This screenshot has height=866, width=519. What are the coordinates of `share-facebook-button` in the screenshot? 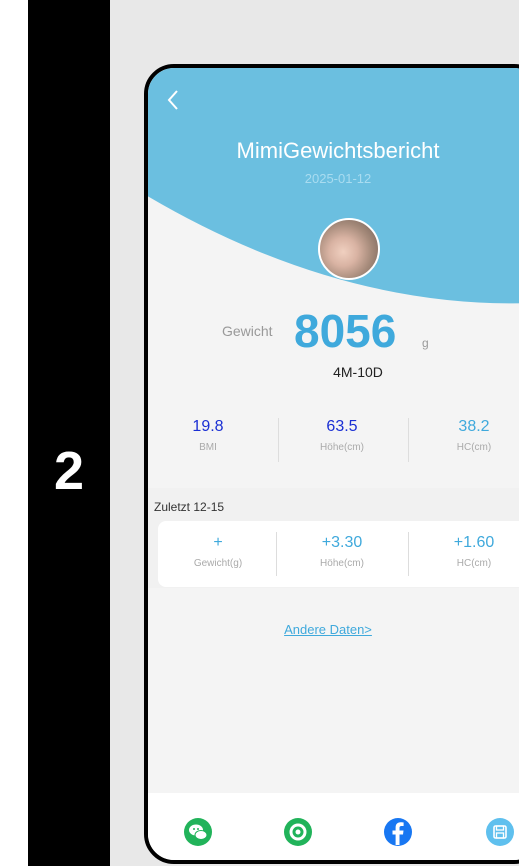 It's located at (398, 832).